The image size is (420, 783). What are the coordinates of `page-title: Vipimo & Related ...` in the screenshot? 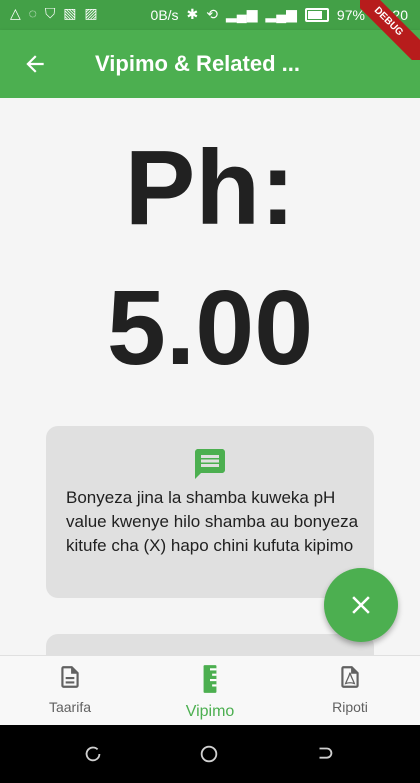 It's located at (197, 63).